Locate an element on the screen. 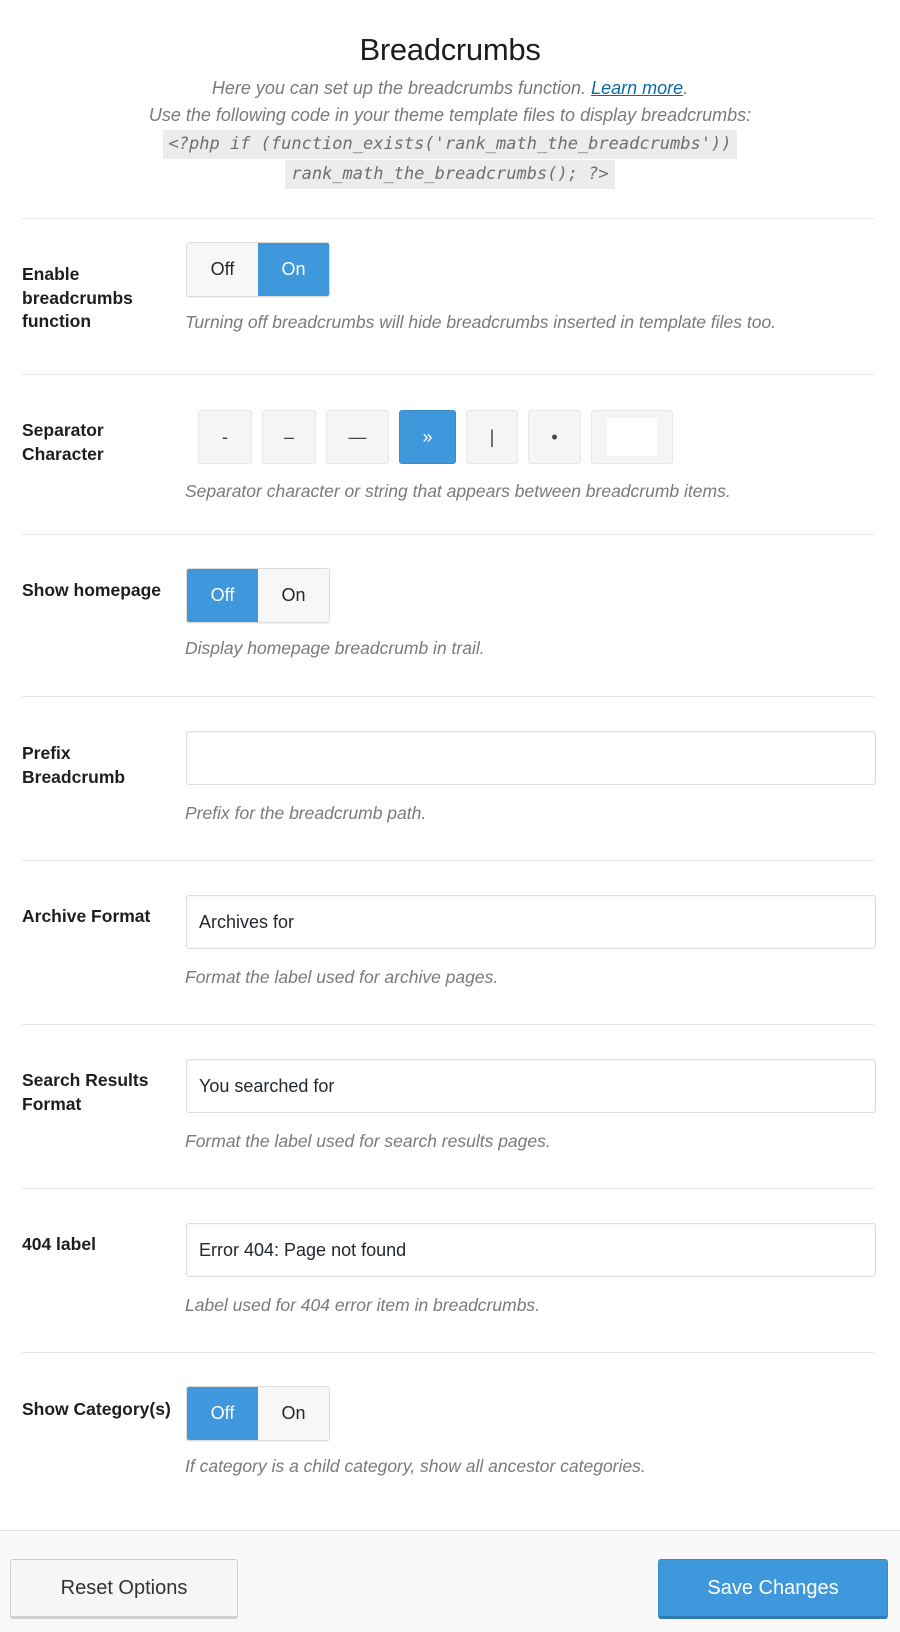 This screenshot has height=1632, width=900. show-homepage-toggle: Off On is located at coordinates (258, 595).